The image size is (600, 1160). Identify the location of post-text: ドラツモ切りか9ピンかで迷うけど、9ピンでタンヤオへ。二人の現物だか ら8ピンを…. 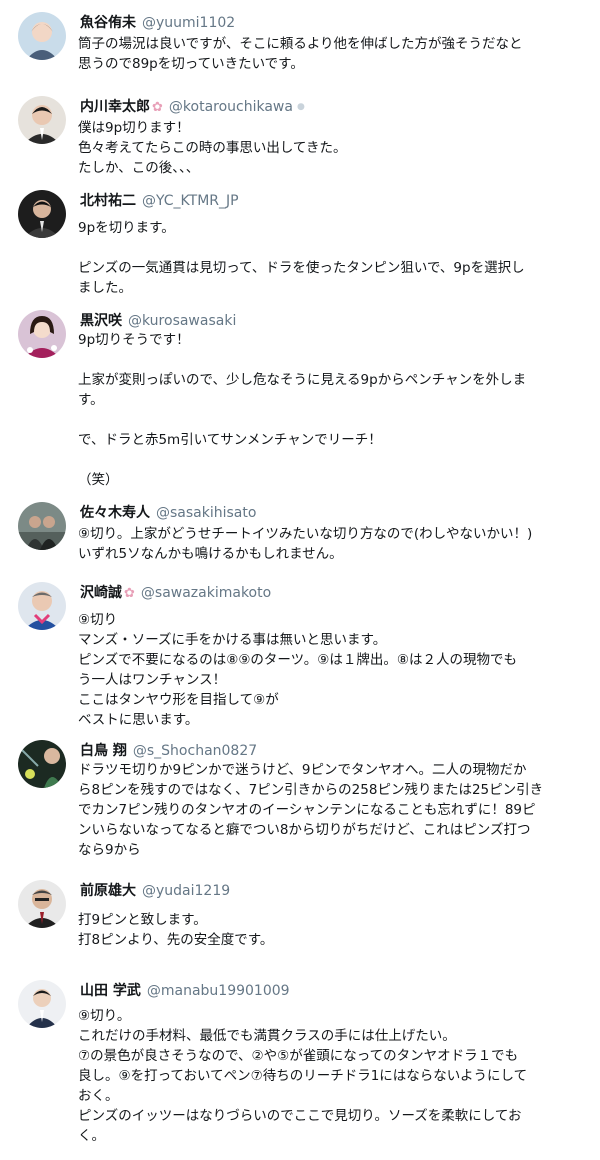
(311, 810).